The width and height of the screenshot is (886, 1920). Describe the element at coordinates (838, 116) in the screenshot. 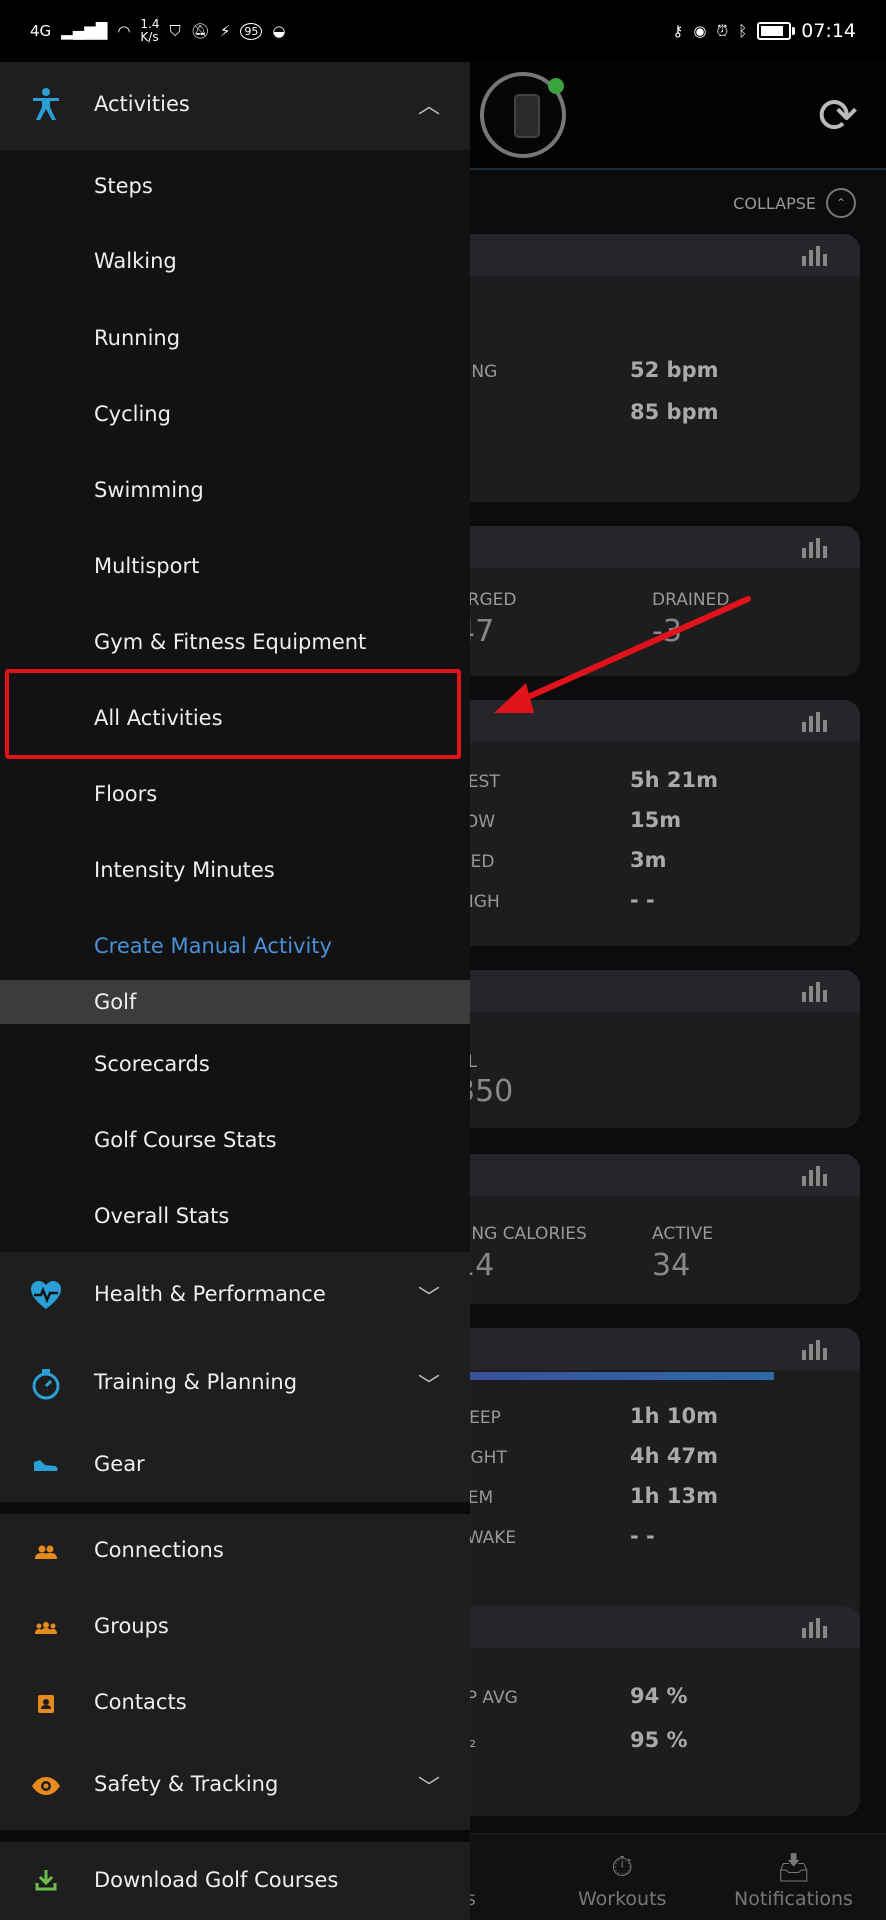

I see `sync-icon: ⟳` at that location.